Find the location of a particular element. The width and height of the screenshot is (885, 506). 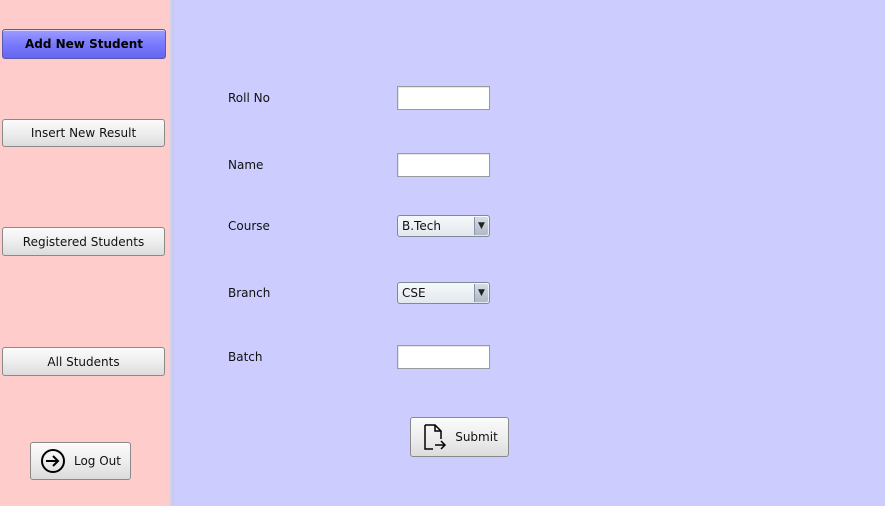

log-out-button: Log Out is located at coordinates (80, 461).